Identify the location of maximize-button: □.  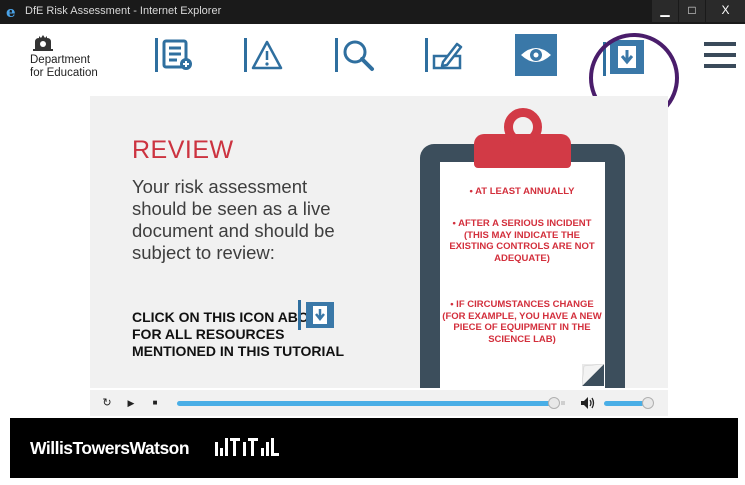
(692, 11).